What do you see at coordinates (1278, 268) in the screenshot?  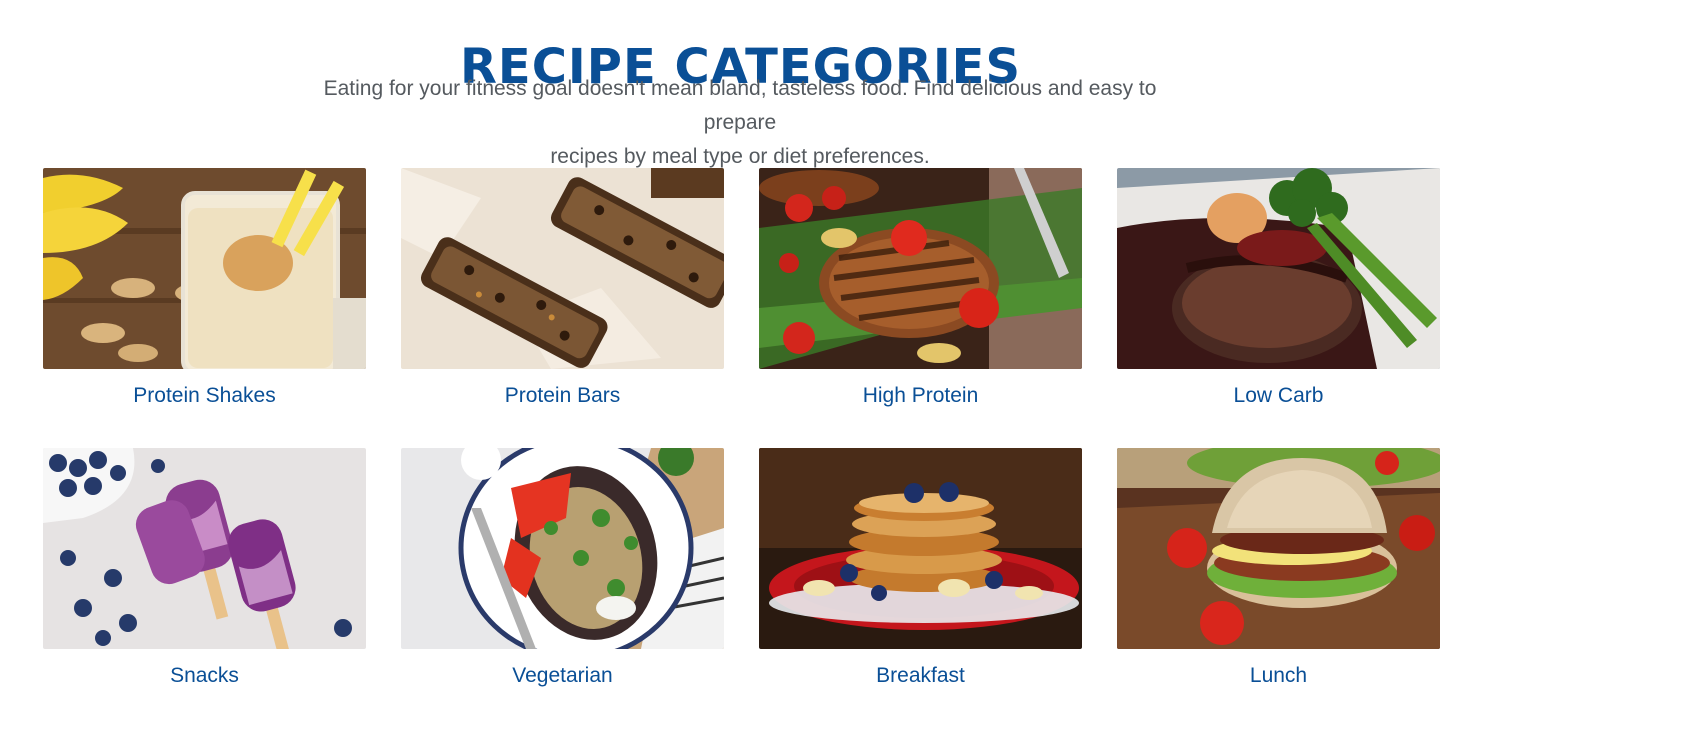 I see `steak-broccoli-photo` at bounding box center [1278, 268].